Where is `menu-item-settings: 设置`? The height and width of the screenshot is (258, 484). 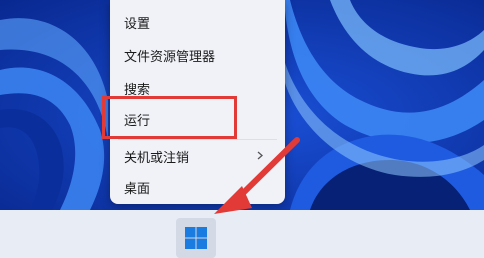 menu-item-settings: 设置 is located at coordinates (197, 22).